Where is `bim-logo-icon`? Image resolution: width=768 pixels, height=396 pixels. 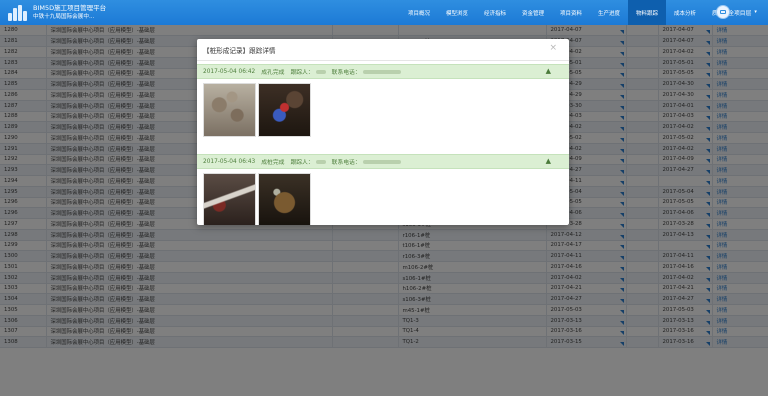
bim-logo-icon is located at coordinates (17, 13).